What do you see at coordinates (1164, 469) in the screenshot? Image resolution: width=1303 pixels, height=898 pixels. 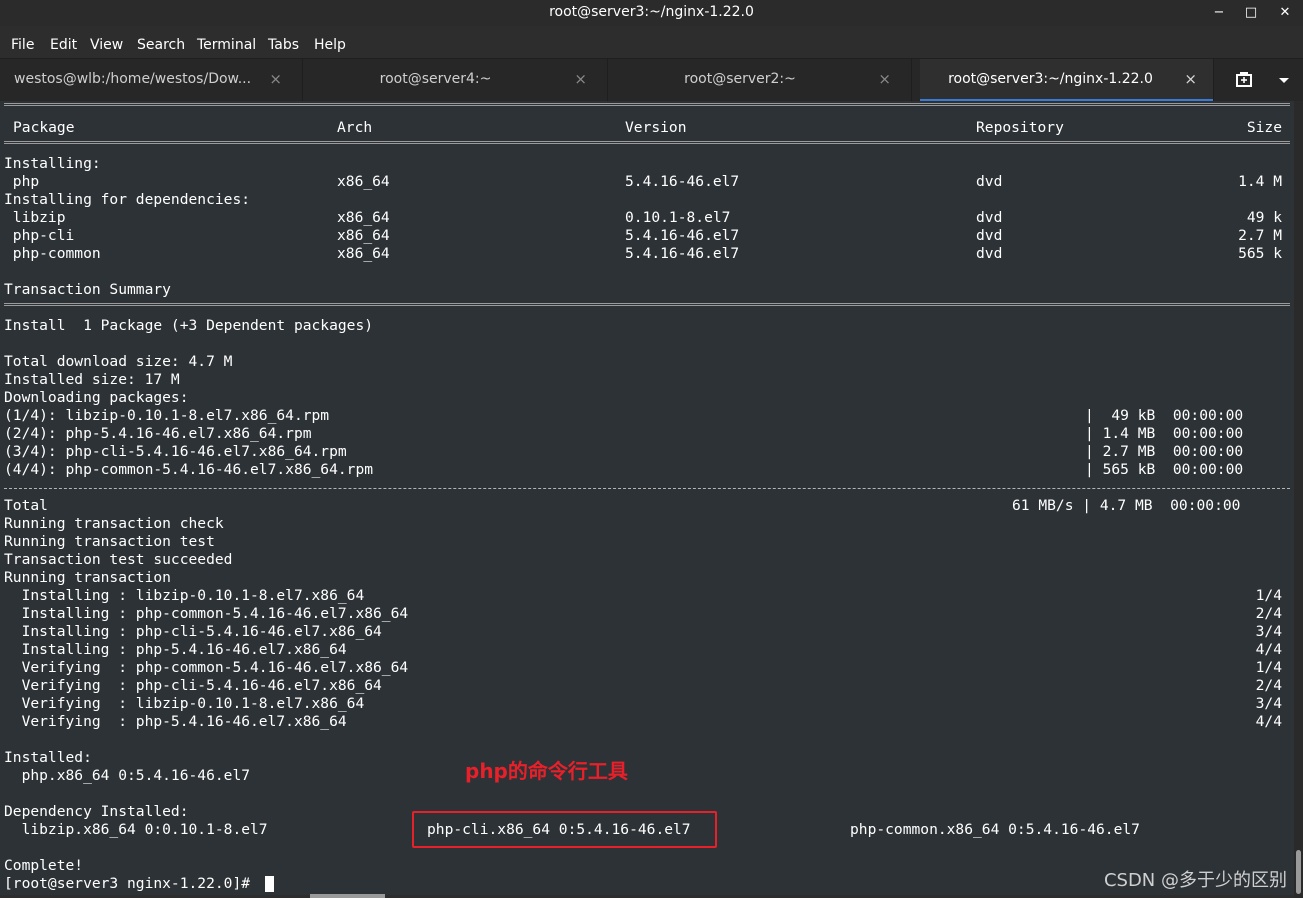 I see `download-stat: | 565 kB 00:00:00` at bounding box center [1164, 469].